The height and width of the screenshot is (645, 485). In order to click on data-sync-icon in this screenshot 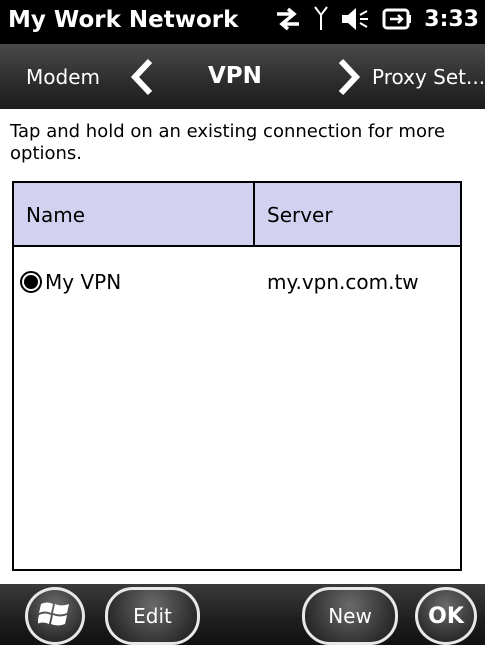, I will do `click(288, 19)`.